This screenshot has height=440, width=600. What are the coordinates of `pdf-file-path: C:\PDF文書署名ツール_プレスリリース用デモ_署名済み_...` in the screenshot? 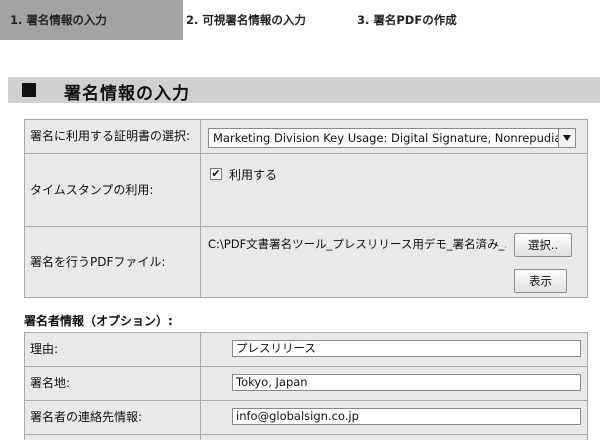 It's located at (357, 244).